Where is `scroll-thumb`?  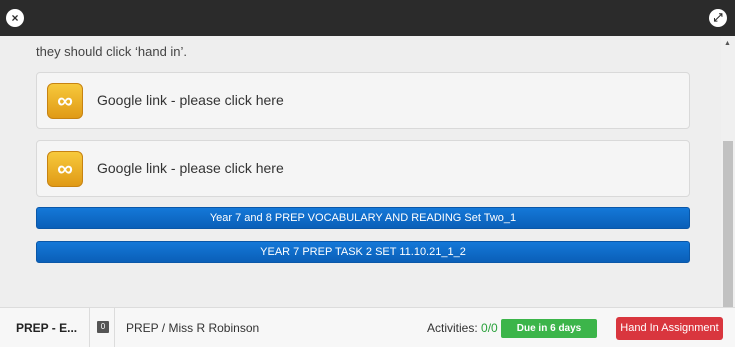 scroll-thumb is located at coordinates (728, 224).